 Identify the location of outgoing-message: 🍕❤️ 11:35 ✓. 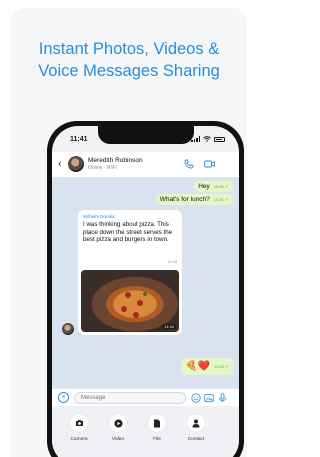
(207, 366).